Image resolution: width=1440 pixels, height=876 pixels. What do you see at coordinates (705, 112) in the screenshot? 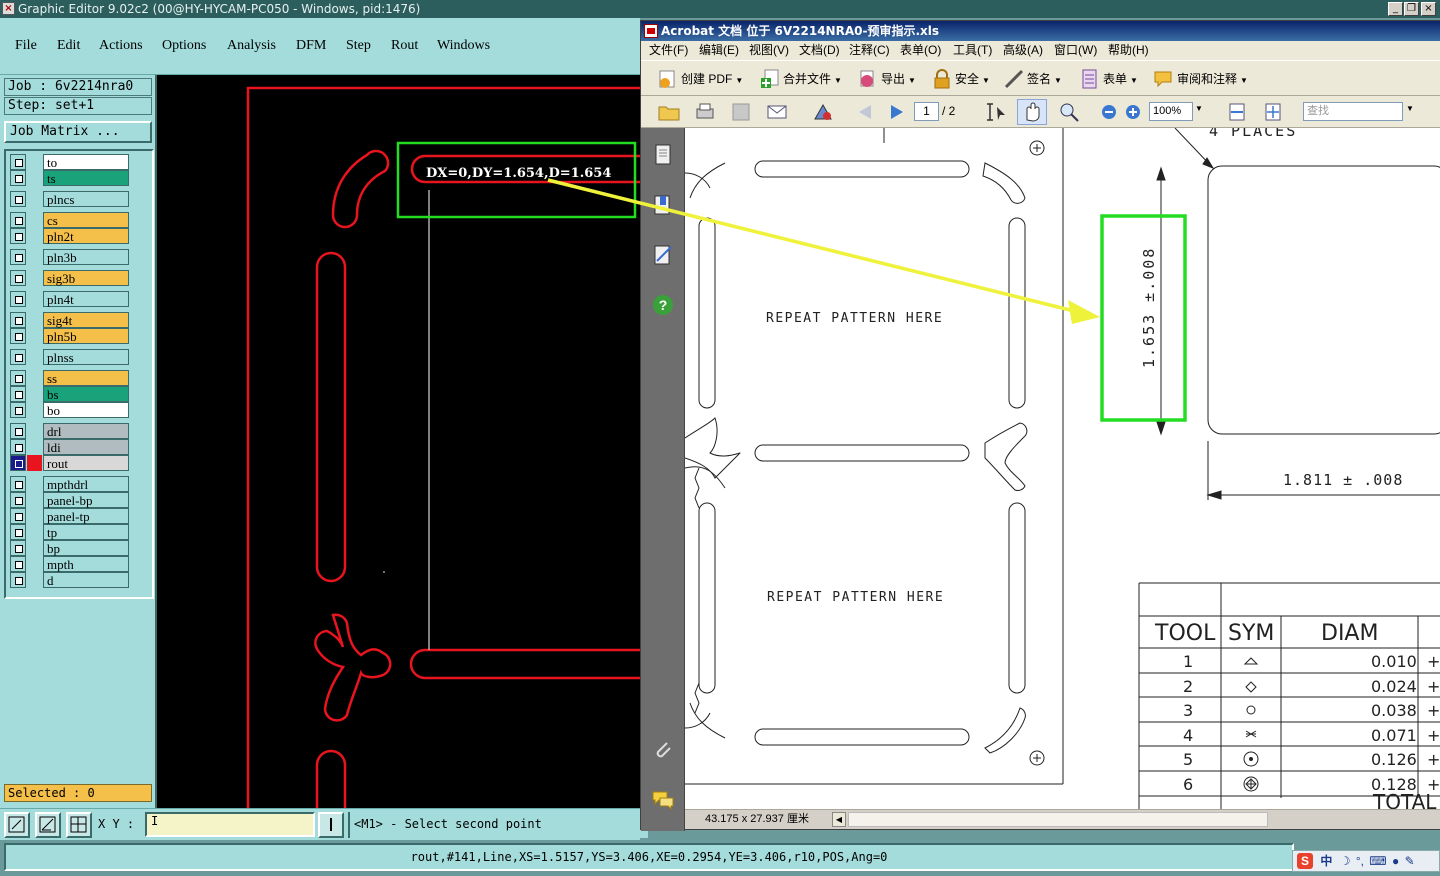
I see `print-icon` at bounding box center [705, 112].